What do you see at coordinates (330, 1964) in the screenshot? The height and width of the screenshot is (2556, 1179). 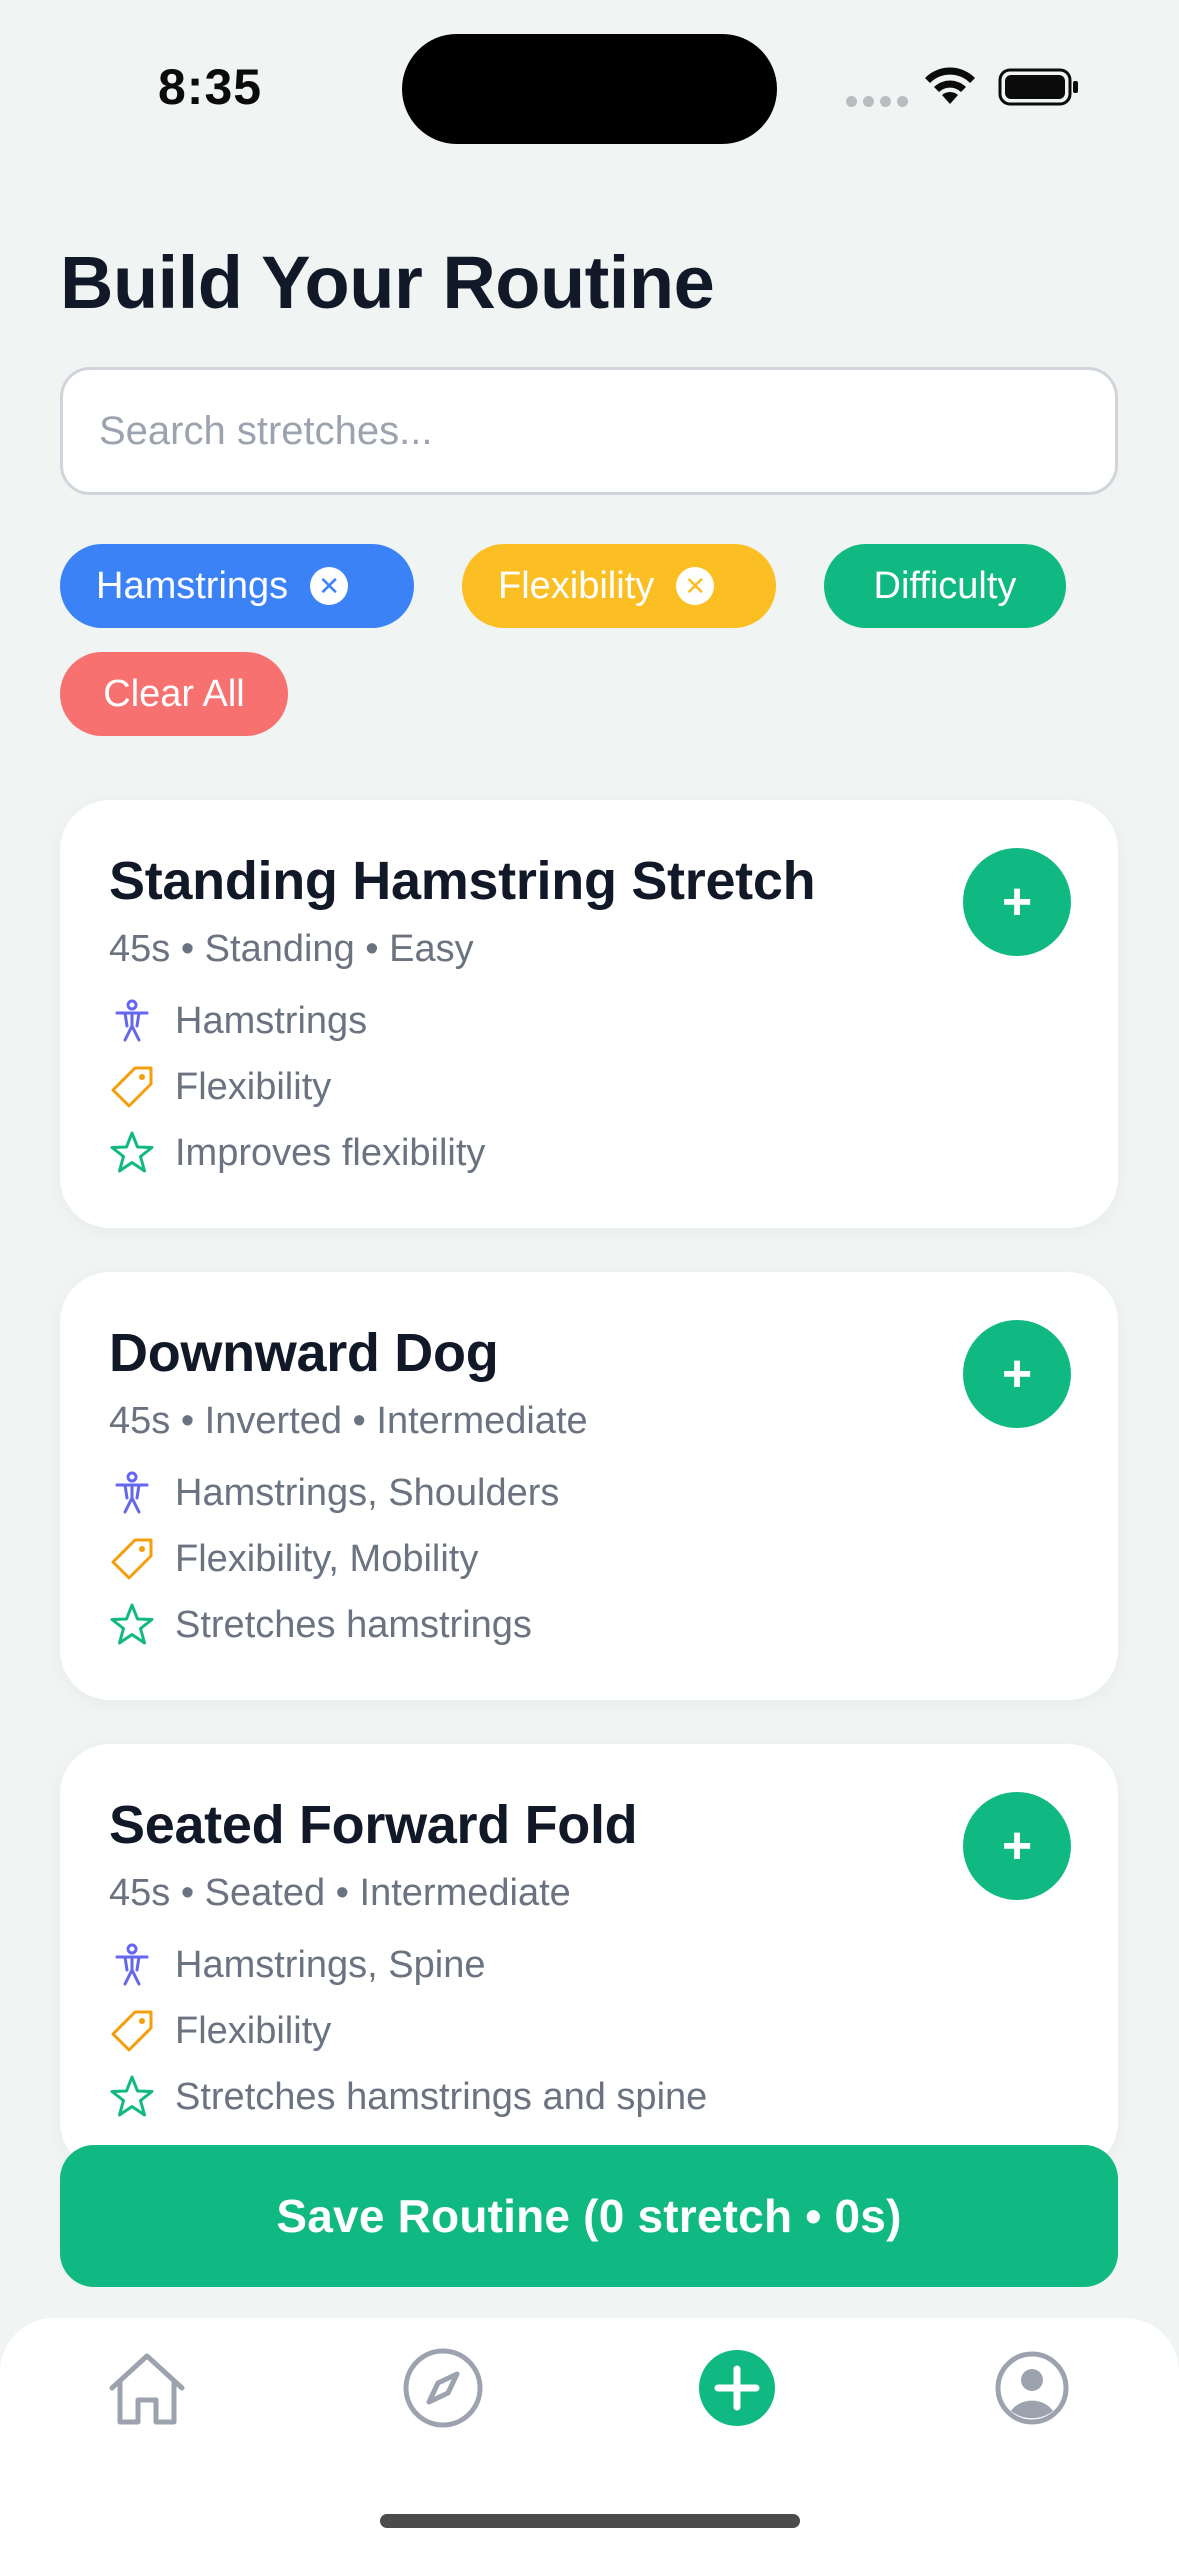 I see `stretch-muscles-text: Hamstrings, Spine` at bounding box center [330, 1964].